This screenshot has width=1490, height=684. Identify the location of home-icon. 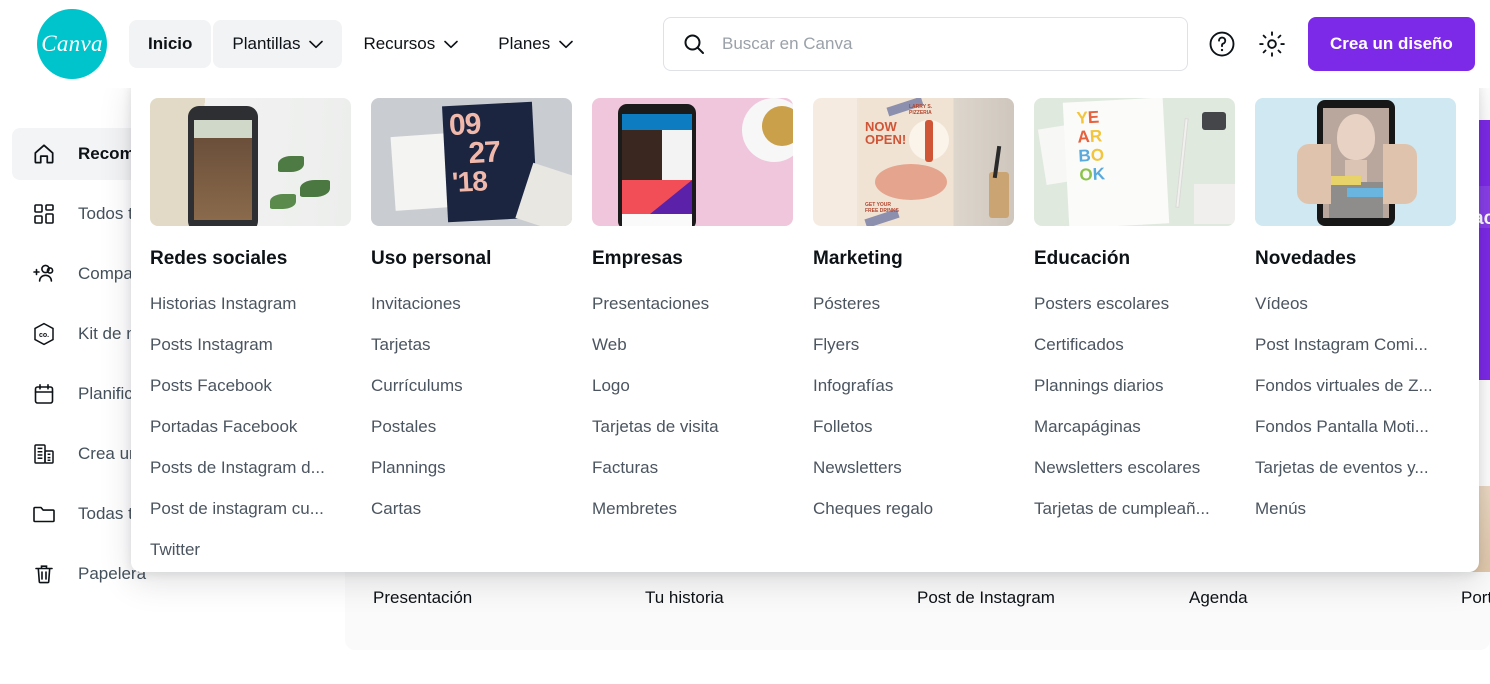
(44, 154).